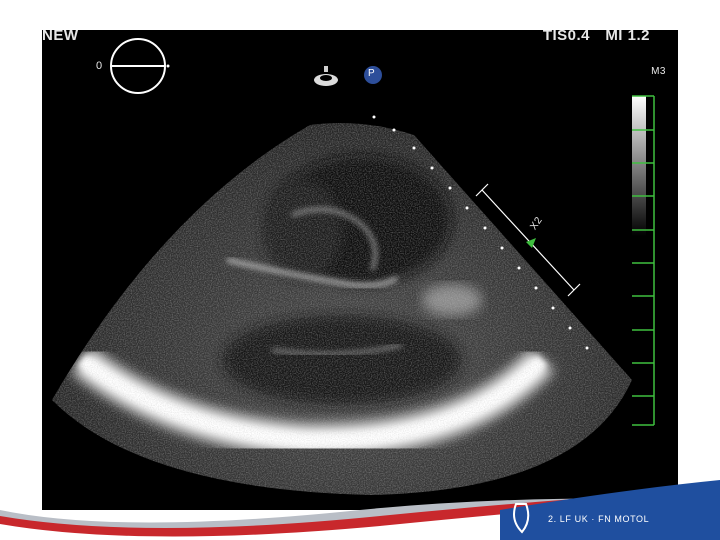 The height and width of the screenshot is (540, 720). Describe the element at coordinates (599, 519) in the screenshot. I see `logo-line-2: 2. LF UK · FN MOTOL` at that location.